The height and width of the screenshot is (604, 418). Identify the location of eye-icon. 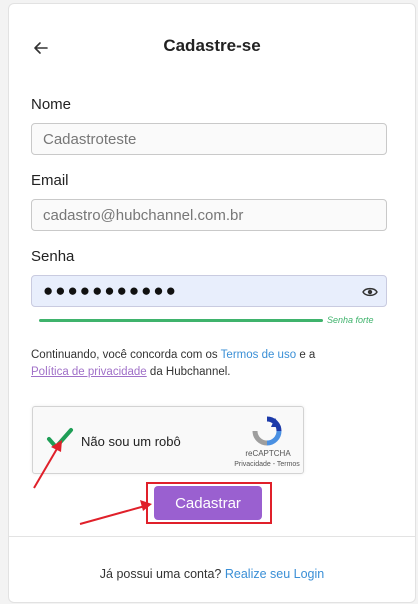
(370, 292).